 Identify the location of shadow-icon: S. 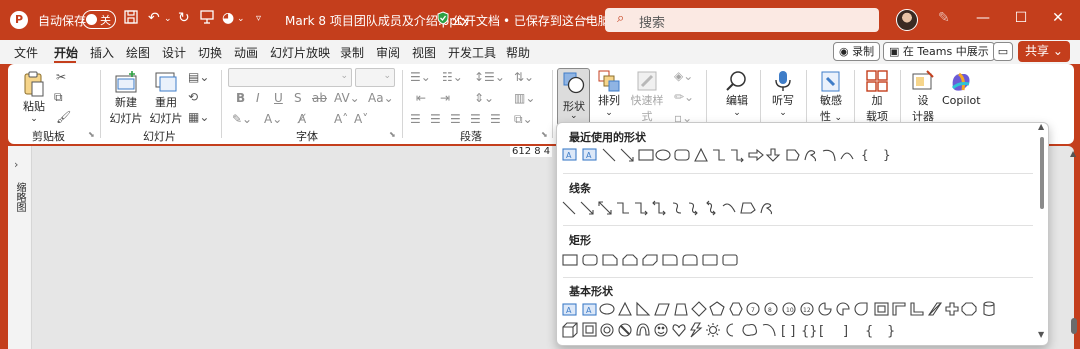
(298, 98).